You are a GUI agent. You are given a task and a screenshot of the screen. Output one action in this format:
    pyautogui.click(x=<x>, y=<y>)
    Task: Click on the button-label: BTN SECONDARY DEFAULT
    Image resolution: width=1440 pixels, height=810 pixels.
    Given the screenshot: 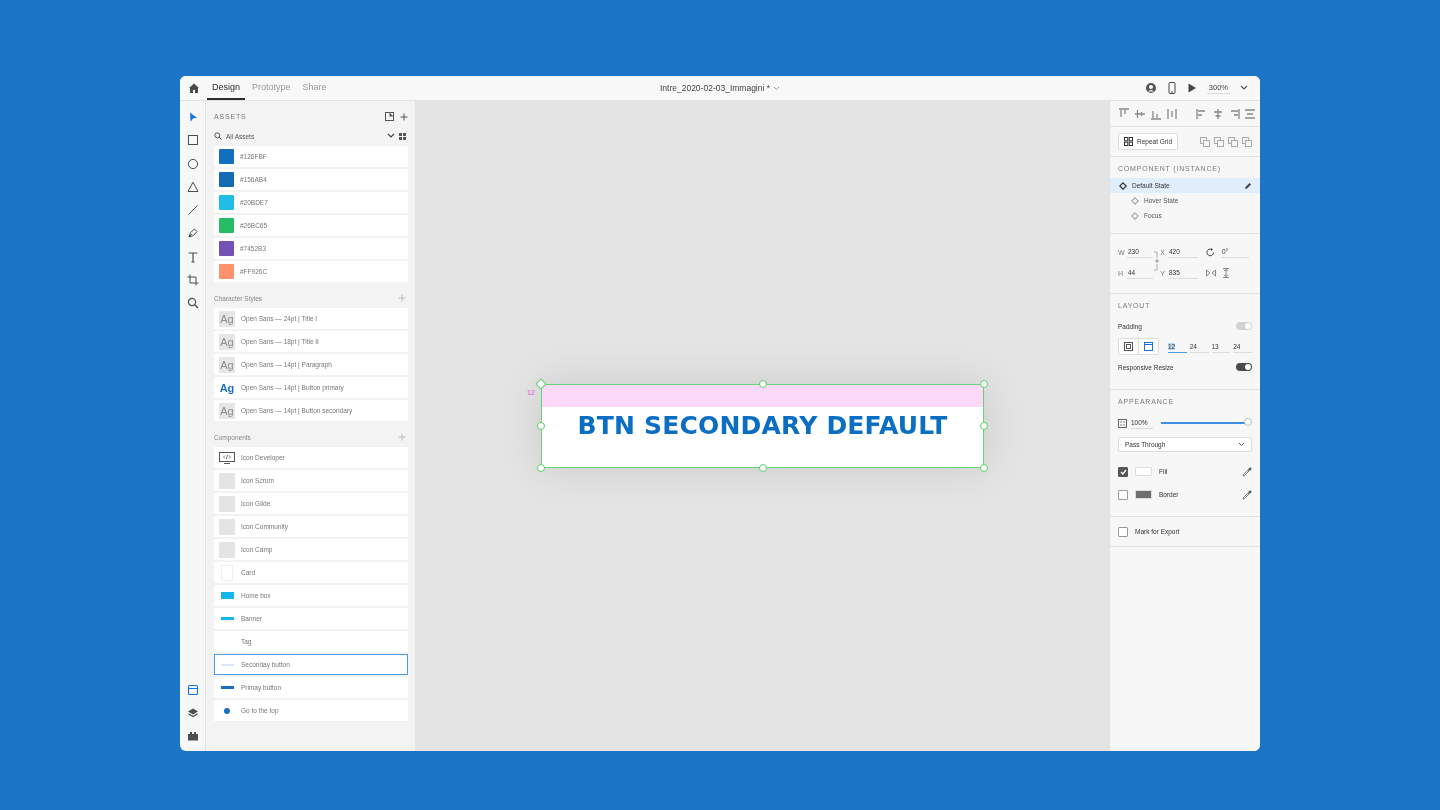 What is the action you would take?
    pyautogui.click(x=762, y=426)
    